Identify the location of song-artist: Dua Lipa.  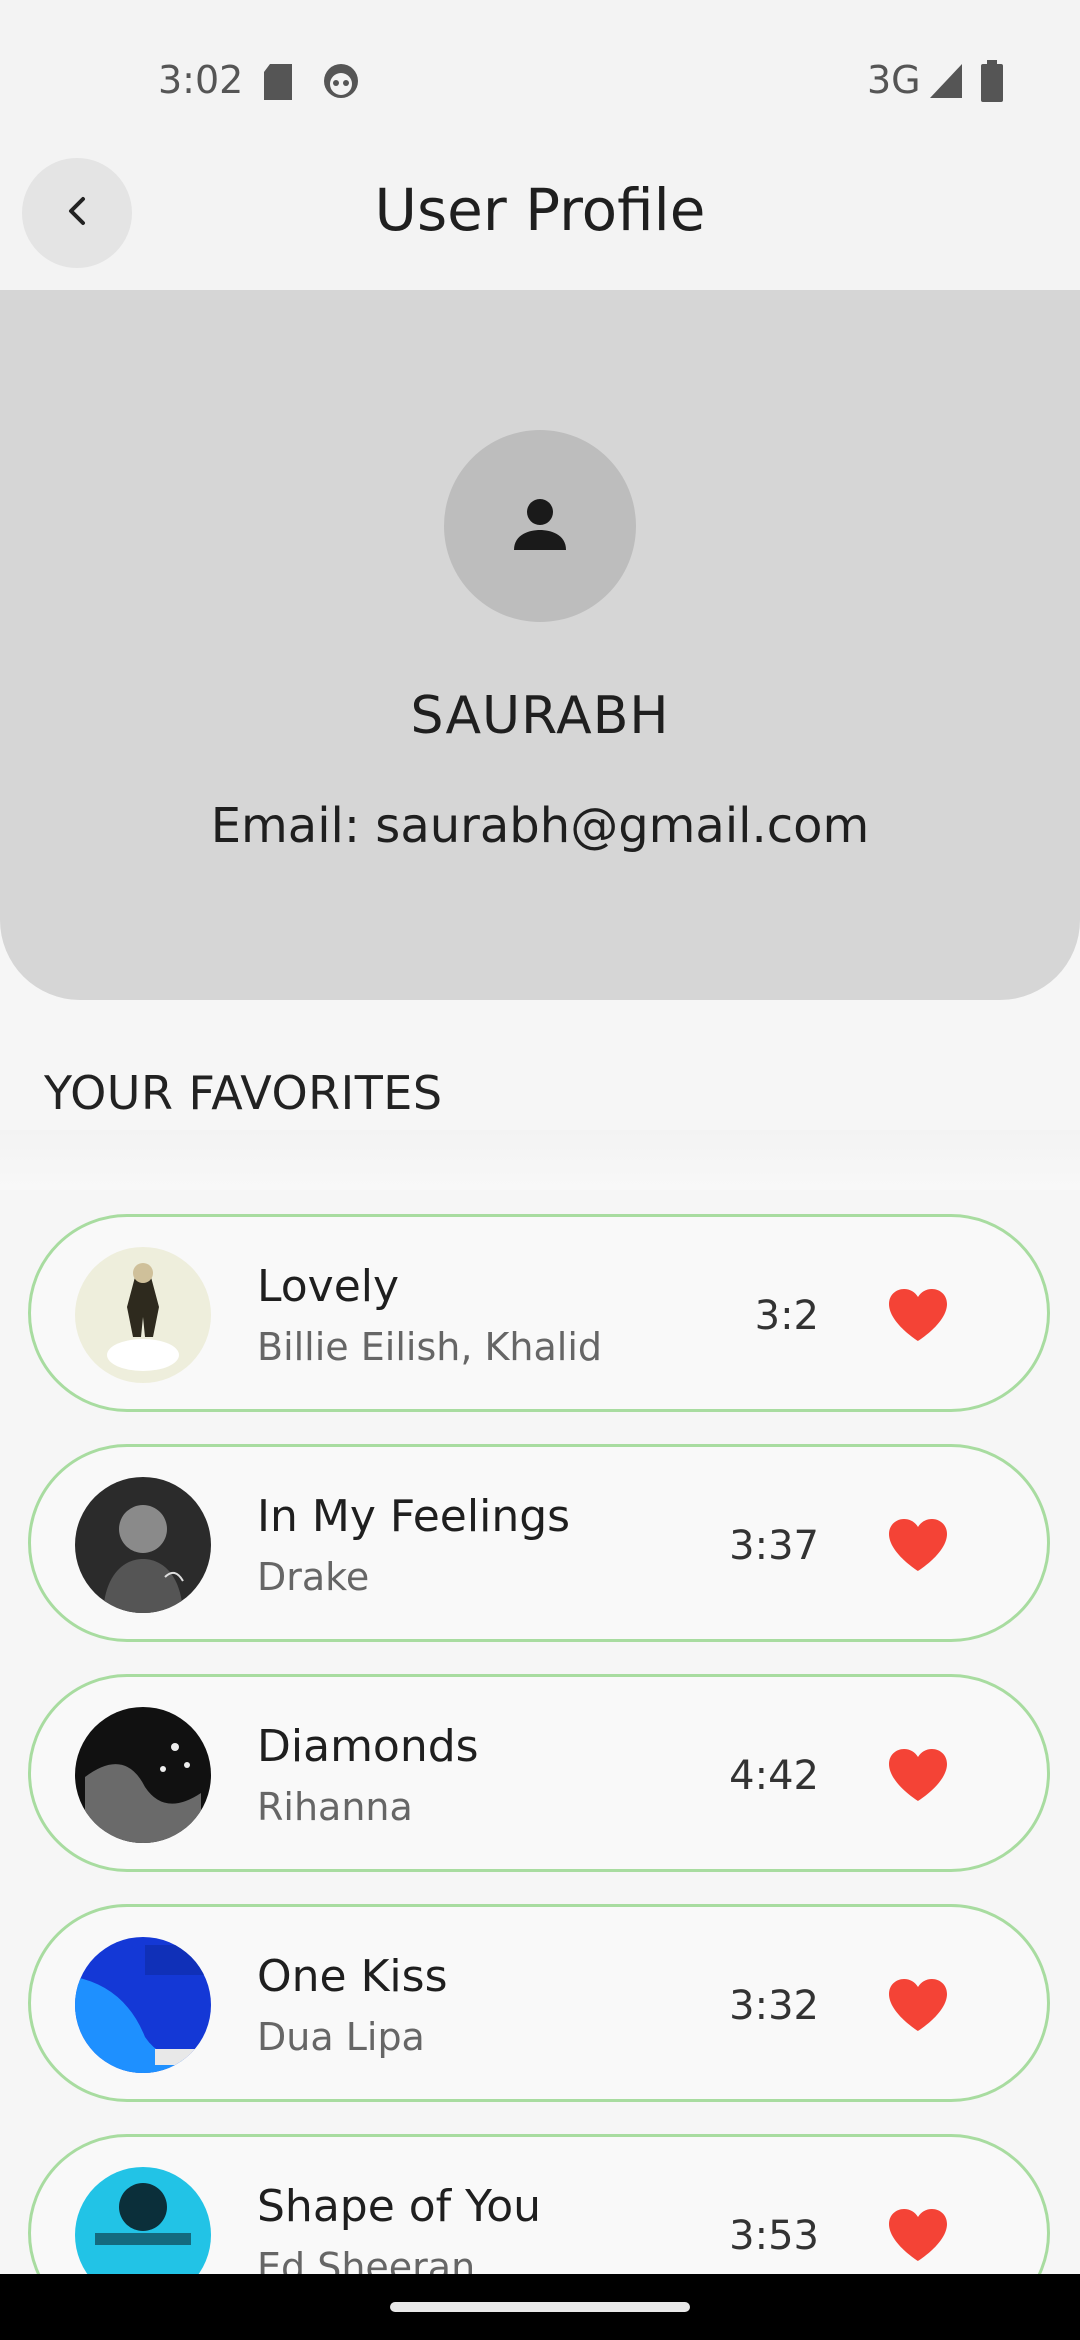
(341, 2037).